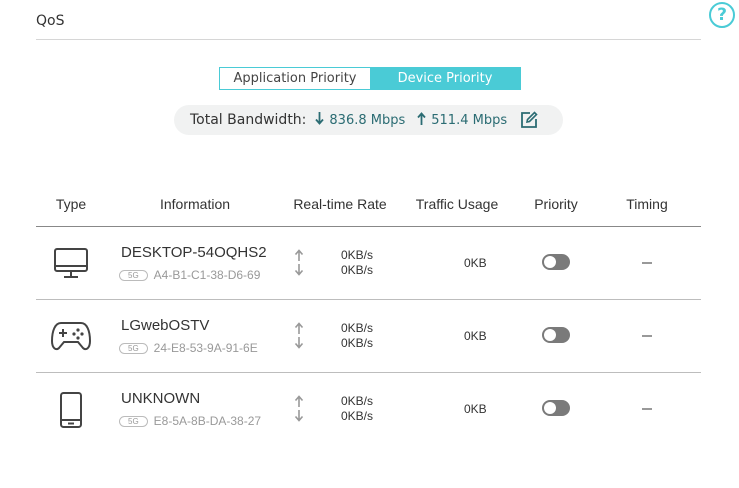  Describe the element at coordinates (205, 348) in the screenshot. I see `mac-address: 24-E8-53-9A-91-6E` at that location.